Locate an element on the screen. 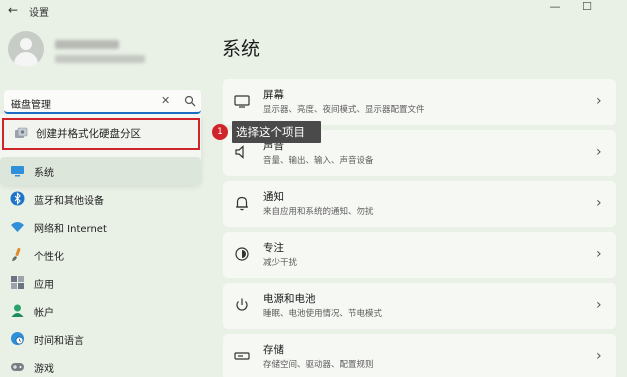 The width and height of the screenshot is (627, 377). sidebar-item-label: 网络和 Internet is located at coordinates (70, 229).